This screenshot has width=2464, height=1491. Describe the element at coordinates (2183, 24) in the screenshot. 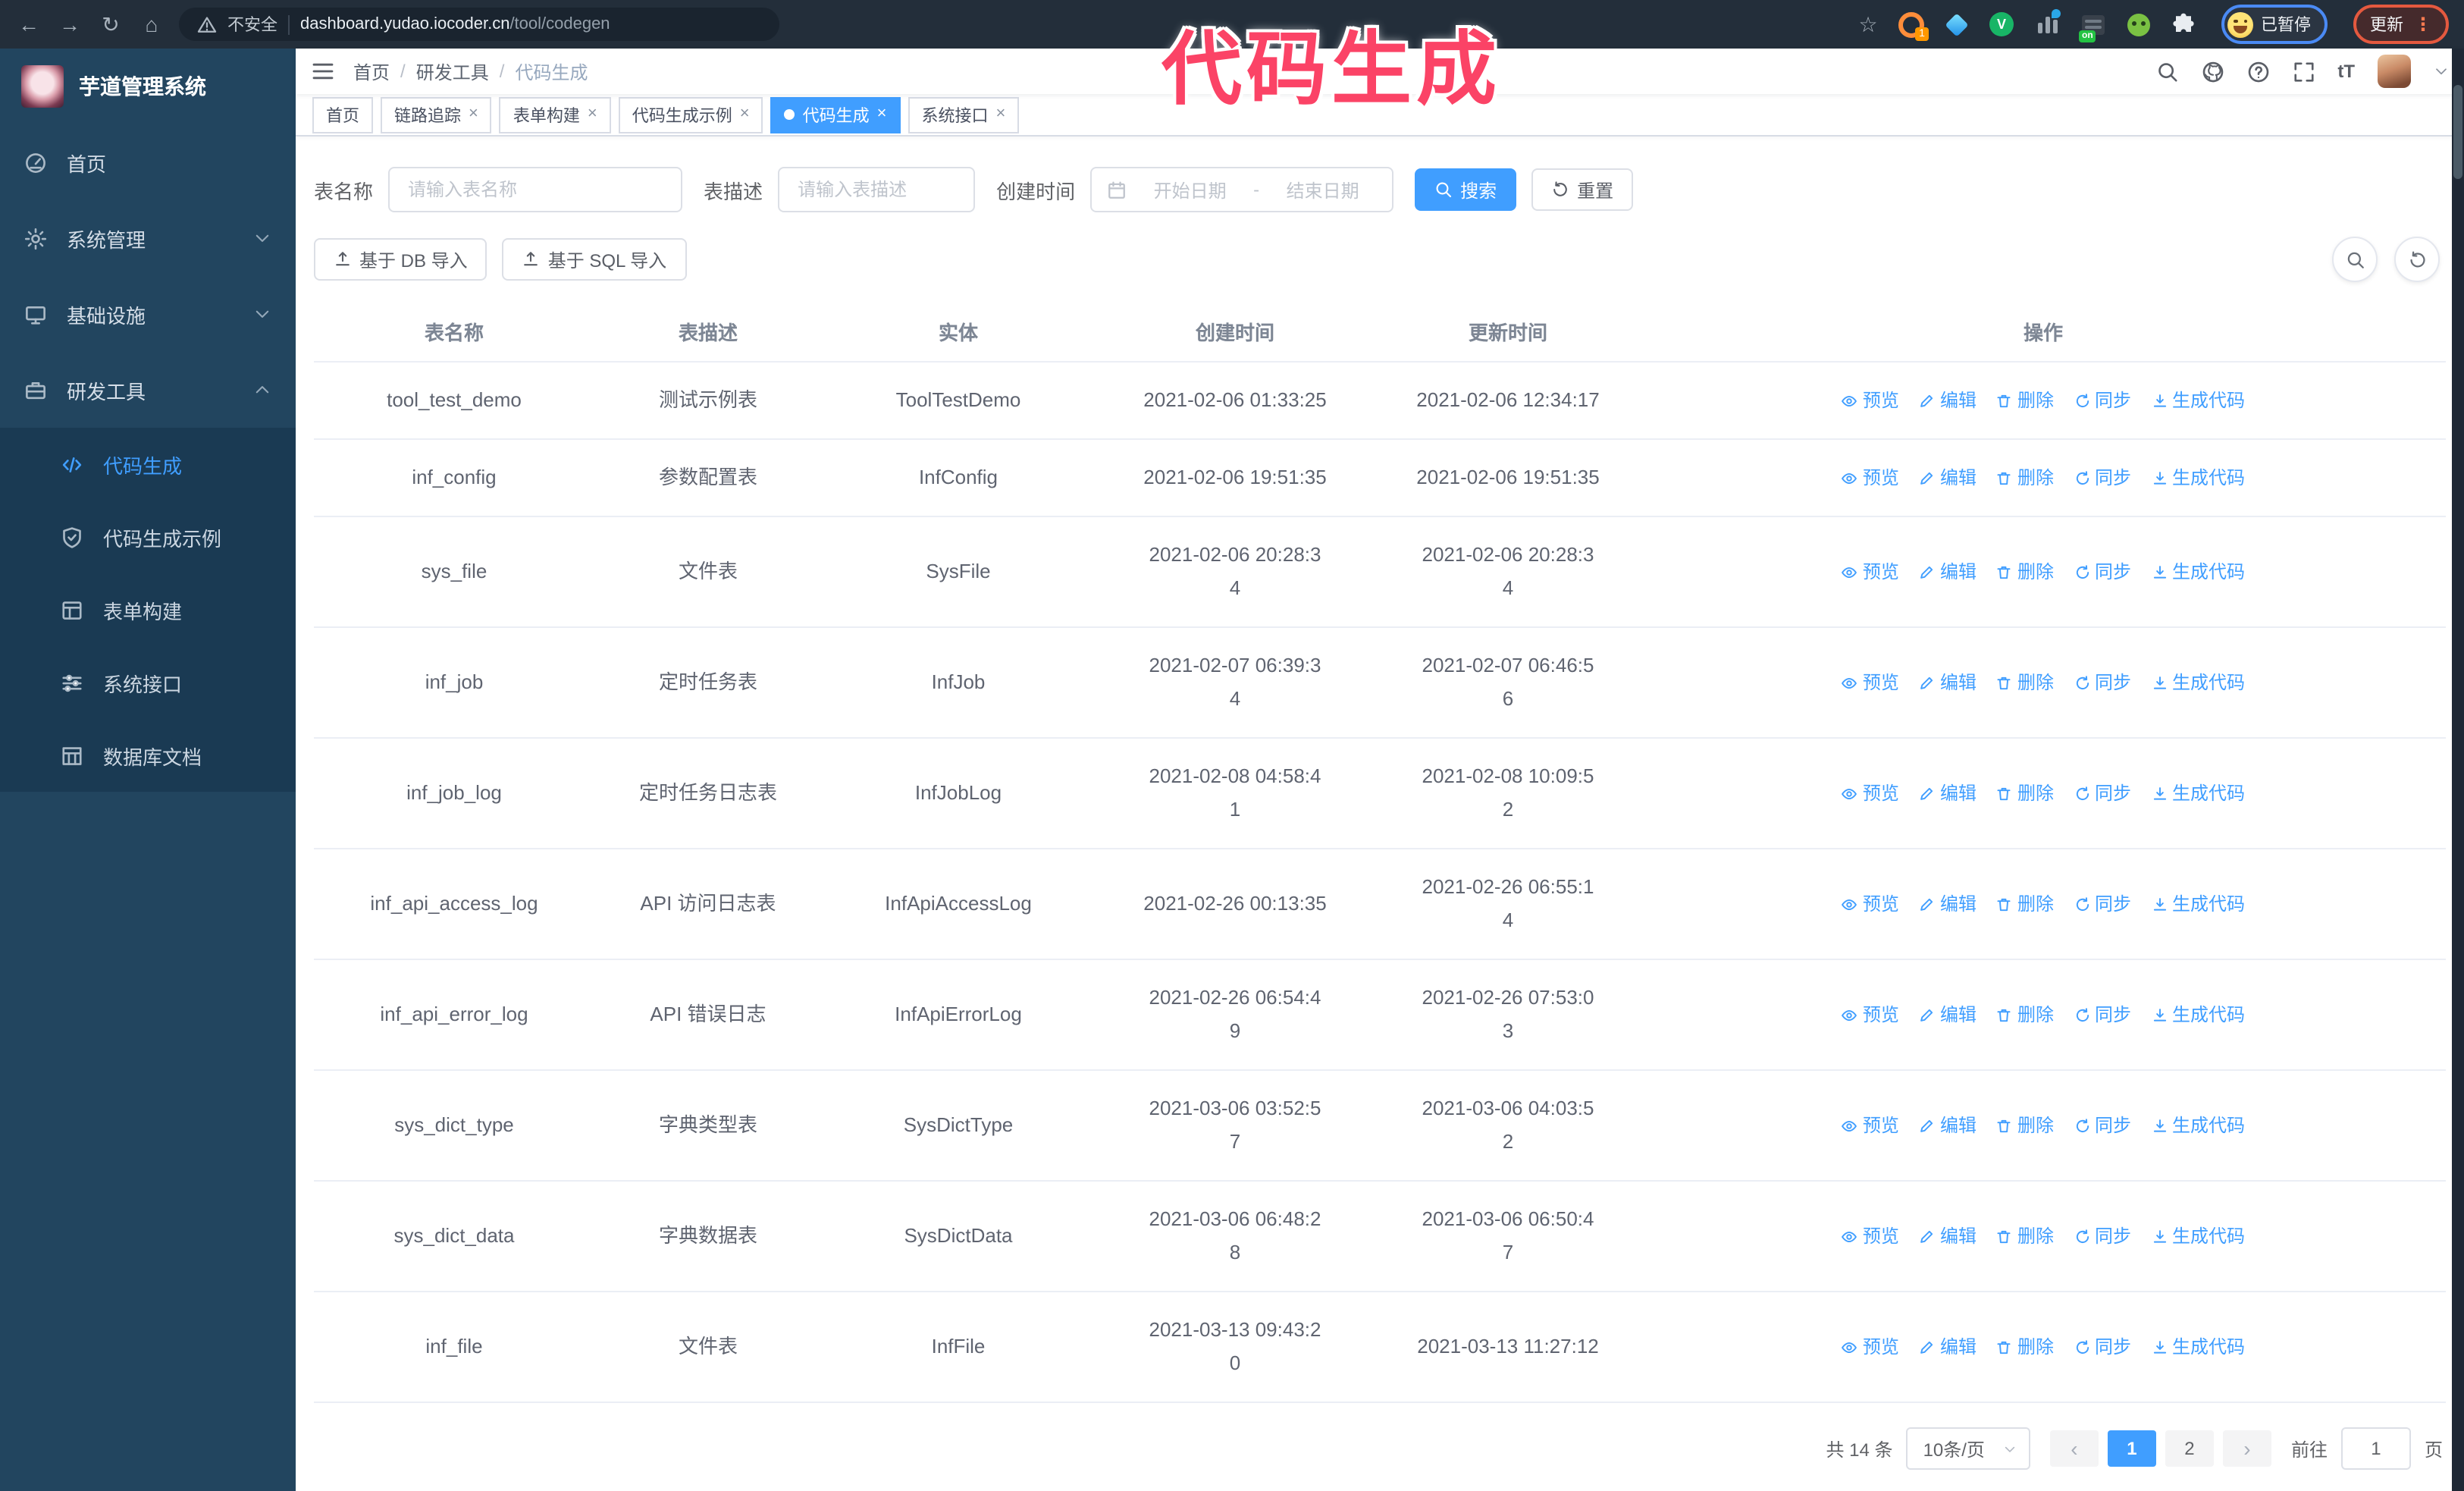

I see `puzzle-extensions-icon` at that location.